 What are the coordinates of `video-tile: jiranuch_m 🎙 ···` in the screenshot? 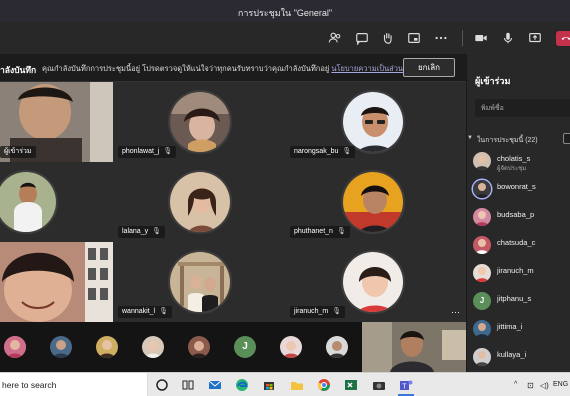 It's located at (375, 282).